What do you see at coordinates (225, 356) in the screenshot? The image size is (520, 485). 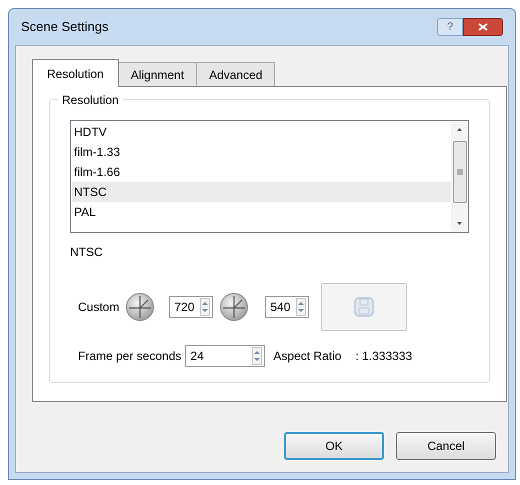 I see `number-field: 24` at bounding box center [225, 356].